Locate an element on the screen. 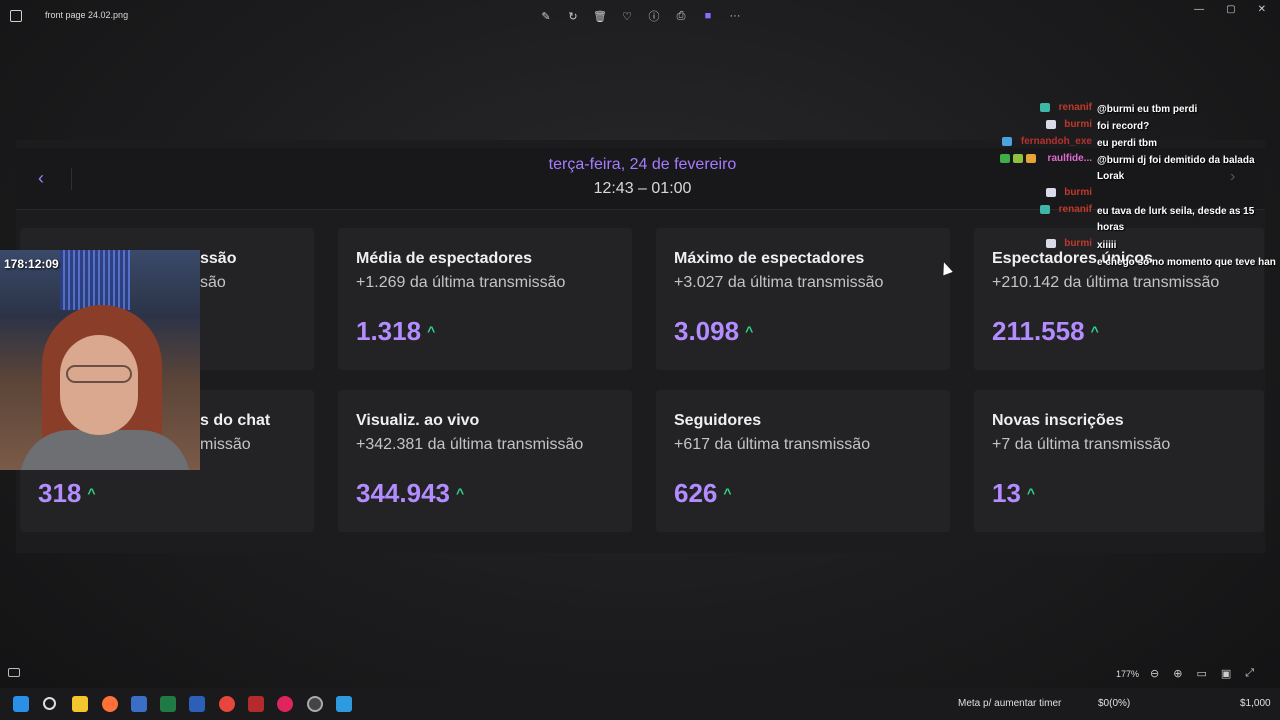  stat-change: +3.027 da última transmissão is located at coordinates (779, 282).